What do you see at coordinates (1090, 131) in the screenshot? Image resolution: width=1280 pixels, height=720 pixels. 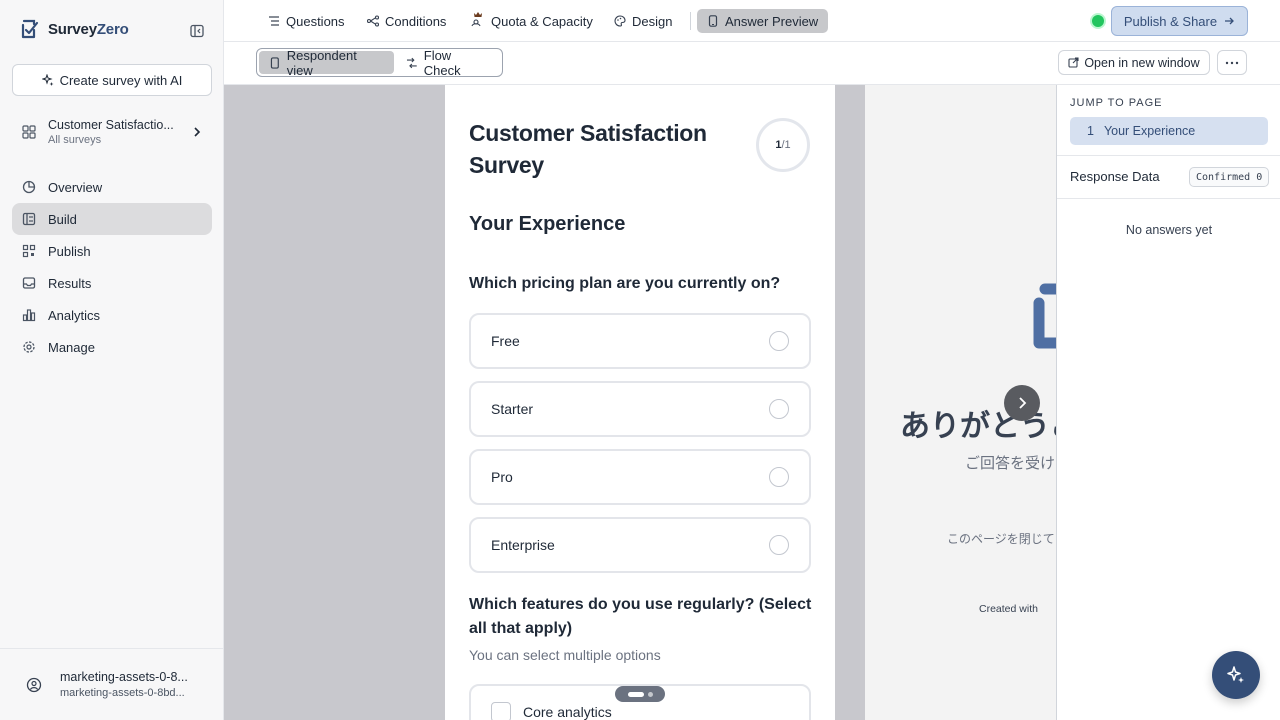 I see `page-number: 1` at bounding box center [1090, 131].